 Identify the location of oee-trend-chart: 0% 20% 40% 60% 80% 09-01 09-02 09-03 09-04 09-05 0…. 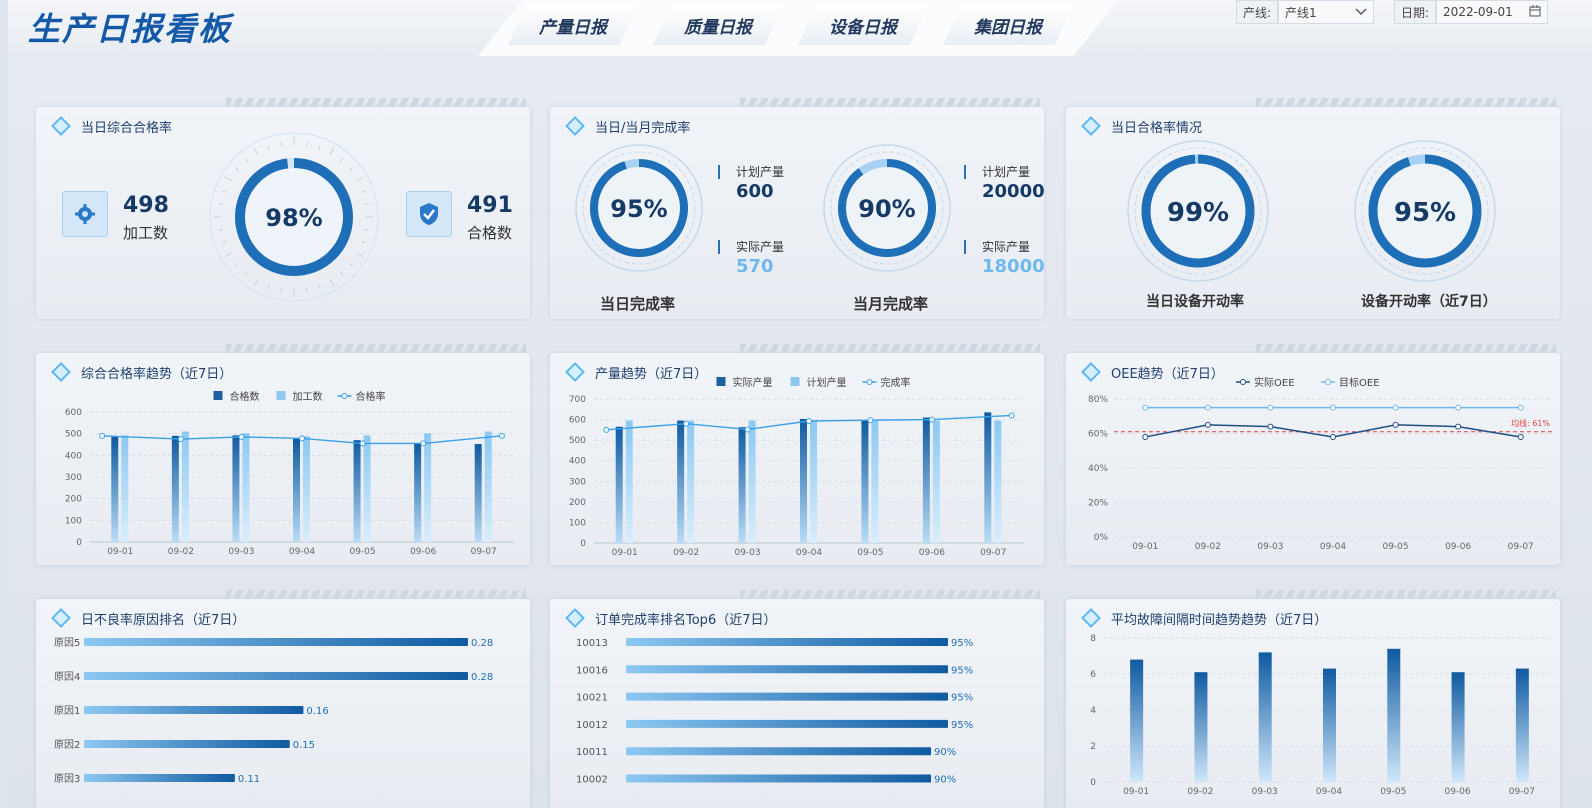
(1320, 464).